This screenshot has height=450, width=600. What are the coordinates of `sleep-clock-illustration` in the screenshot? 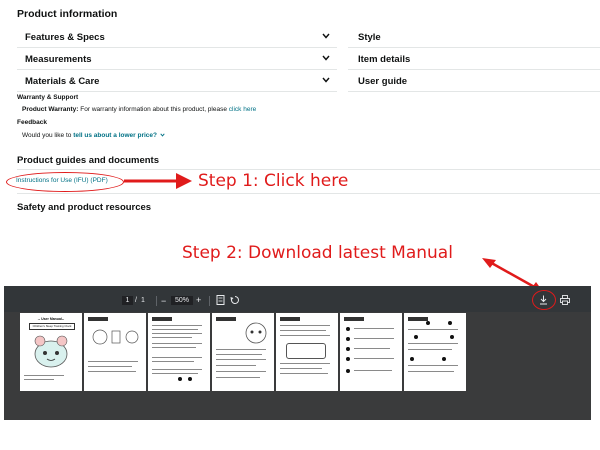 It's located at (51, 351).